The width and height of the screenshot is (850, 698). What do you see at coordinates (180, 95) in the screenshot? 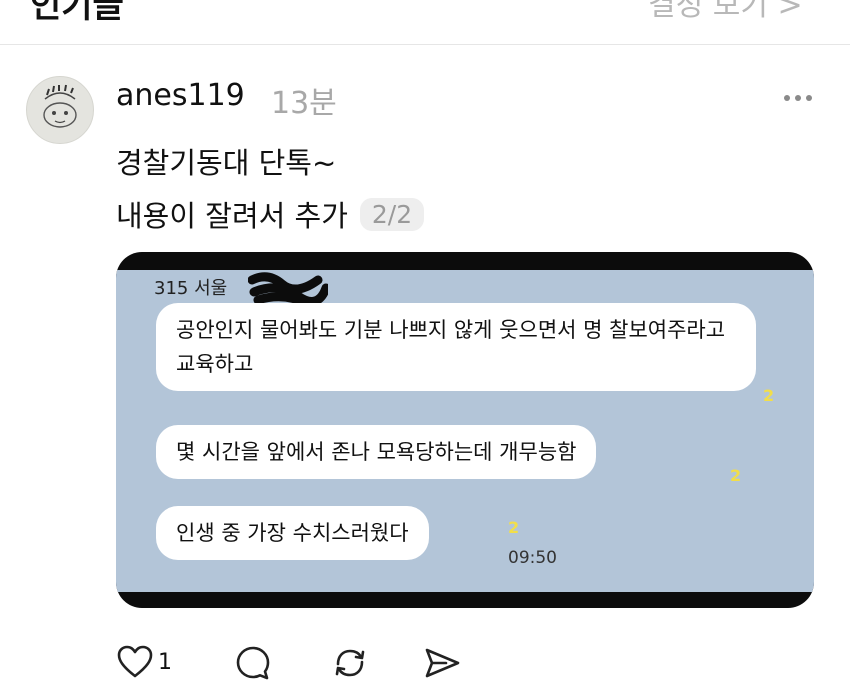
I see `author-name: anes119` at bounding box center [180, 95].